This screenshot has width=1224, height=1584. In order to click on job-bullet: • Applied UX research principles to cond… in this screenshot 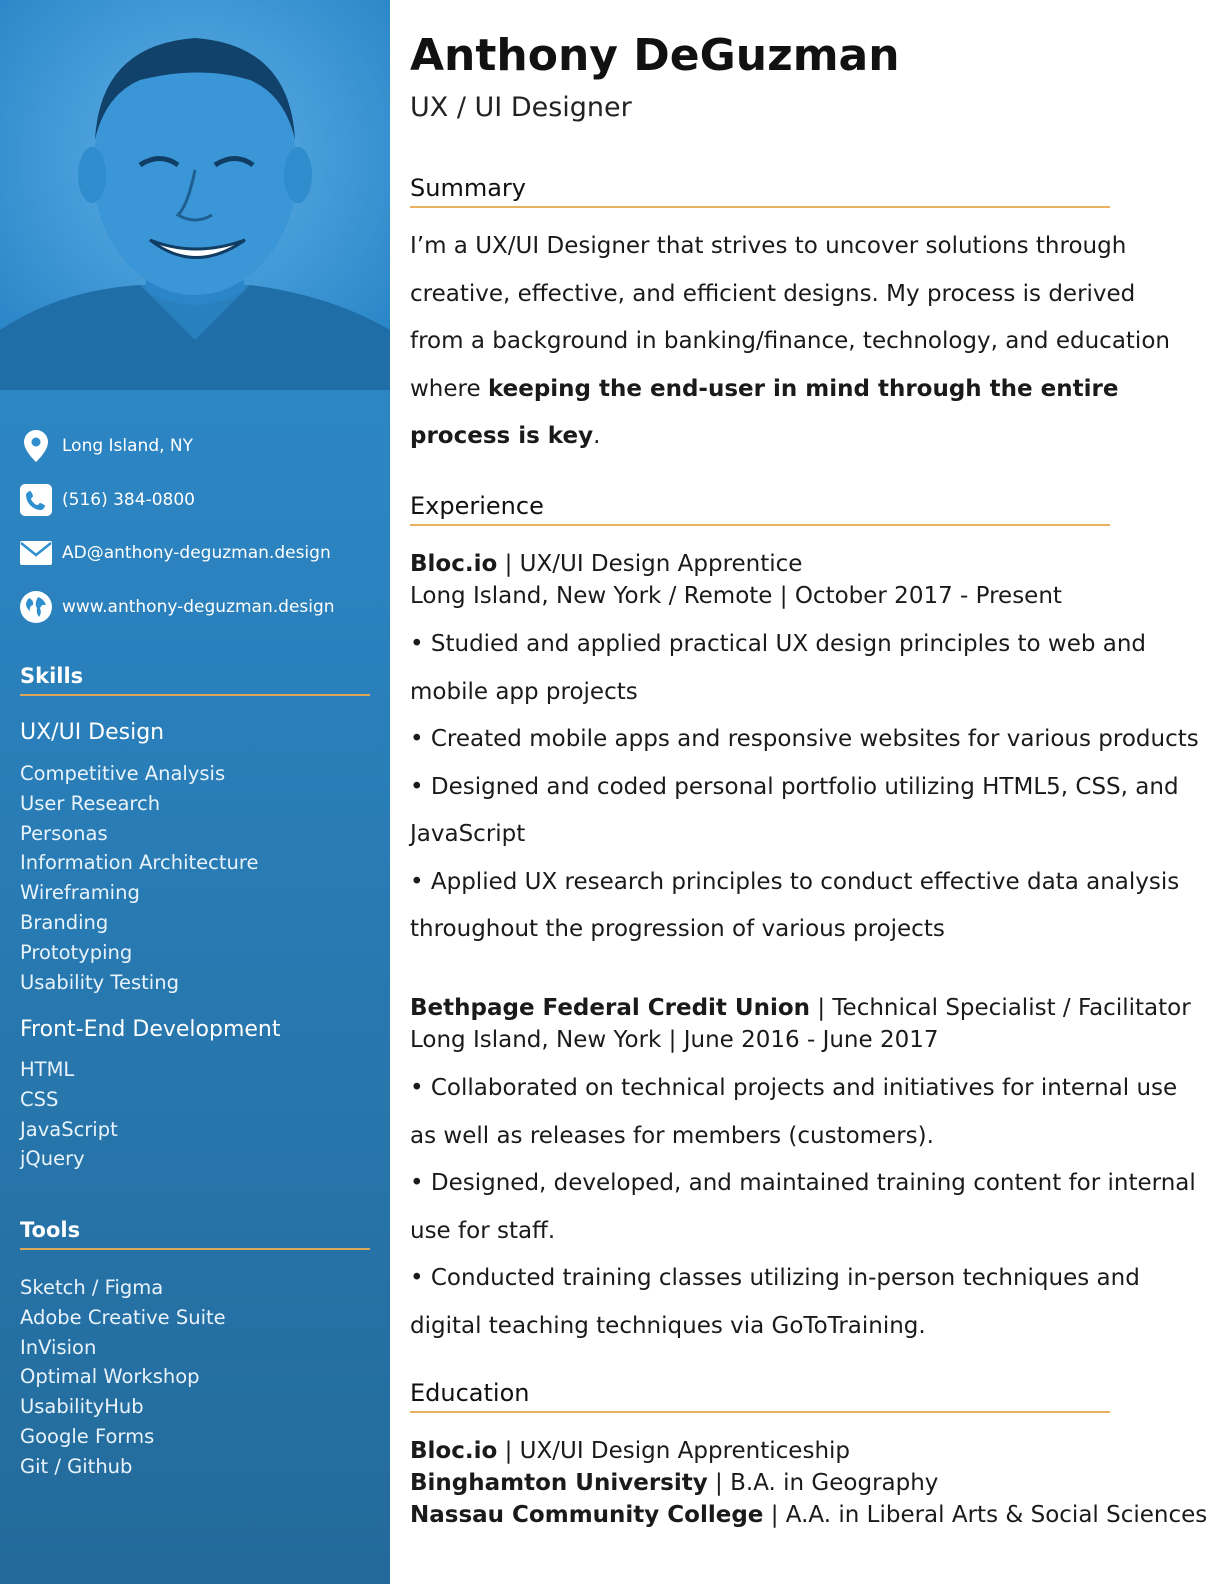, I will do `click(795, 905)`.